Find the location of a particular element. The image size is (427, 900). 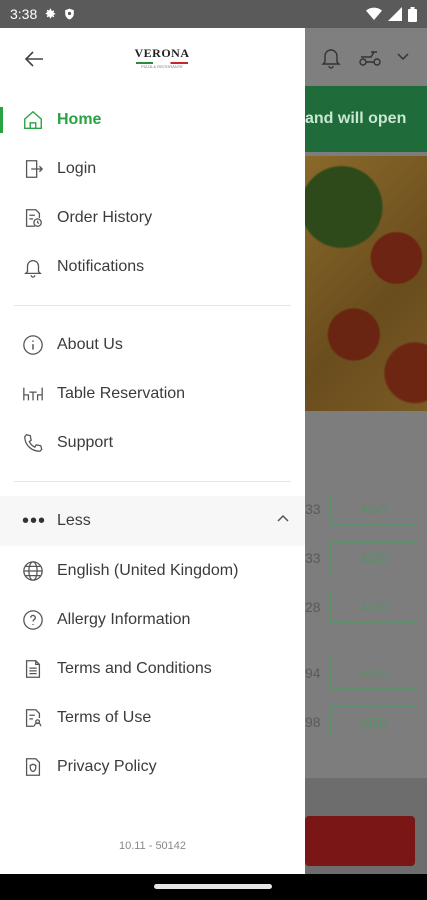

phone-icon is located at coordinates (33, 443).